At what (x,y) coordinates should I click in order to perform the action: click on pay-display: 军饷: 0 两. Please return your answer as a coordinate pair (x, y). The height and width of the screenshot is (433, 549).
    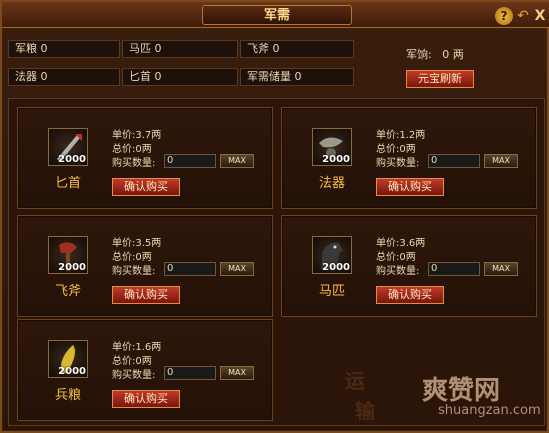
    Looking at the image, I should click on (435, 54).